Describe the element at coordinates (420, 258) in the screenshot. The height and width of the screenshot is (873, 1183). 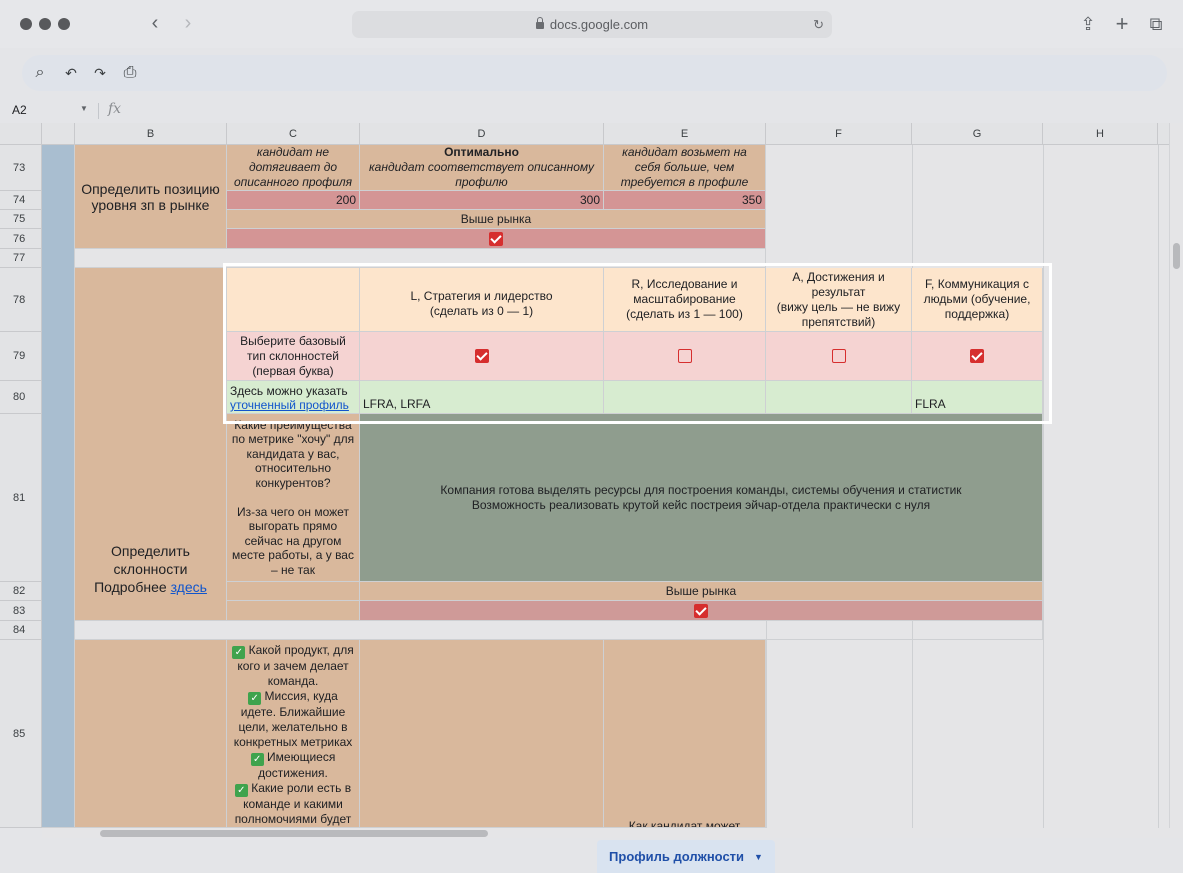
I see `row-77-blank` at that location.